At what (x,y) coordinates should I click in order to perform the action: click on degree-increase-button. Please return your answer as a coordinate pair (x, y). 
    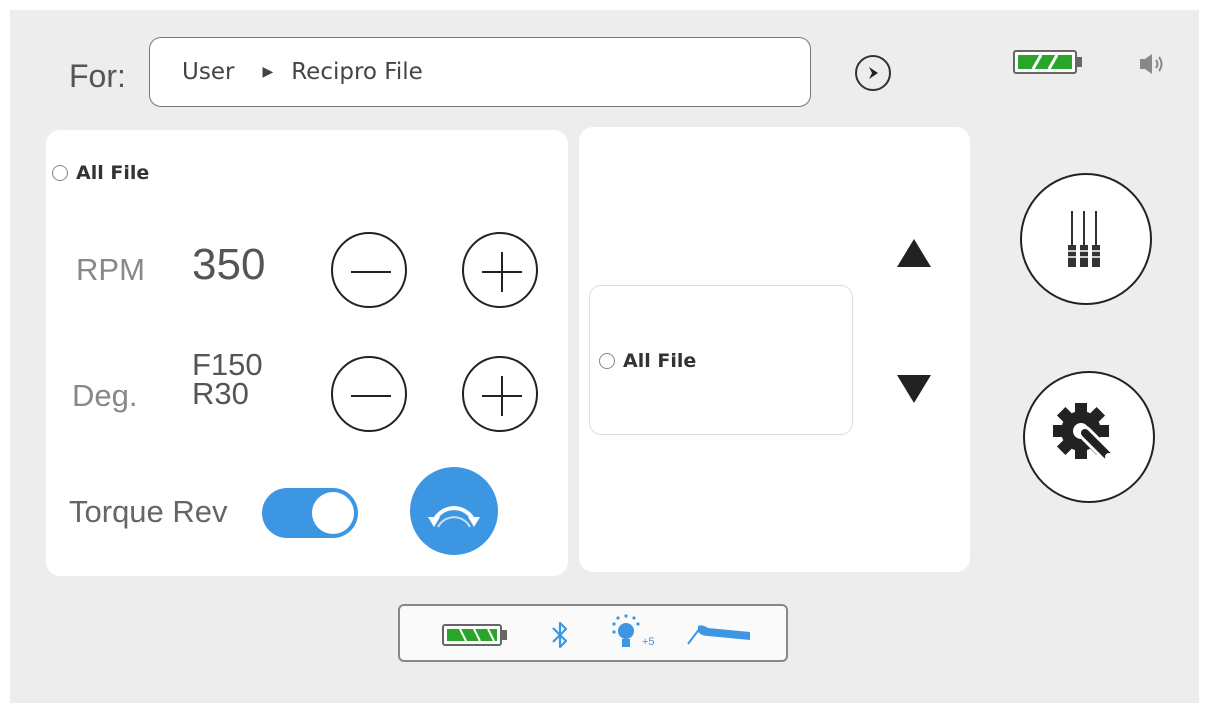
    Looking at the image, I should click on (500, 394).